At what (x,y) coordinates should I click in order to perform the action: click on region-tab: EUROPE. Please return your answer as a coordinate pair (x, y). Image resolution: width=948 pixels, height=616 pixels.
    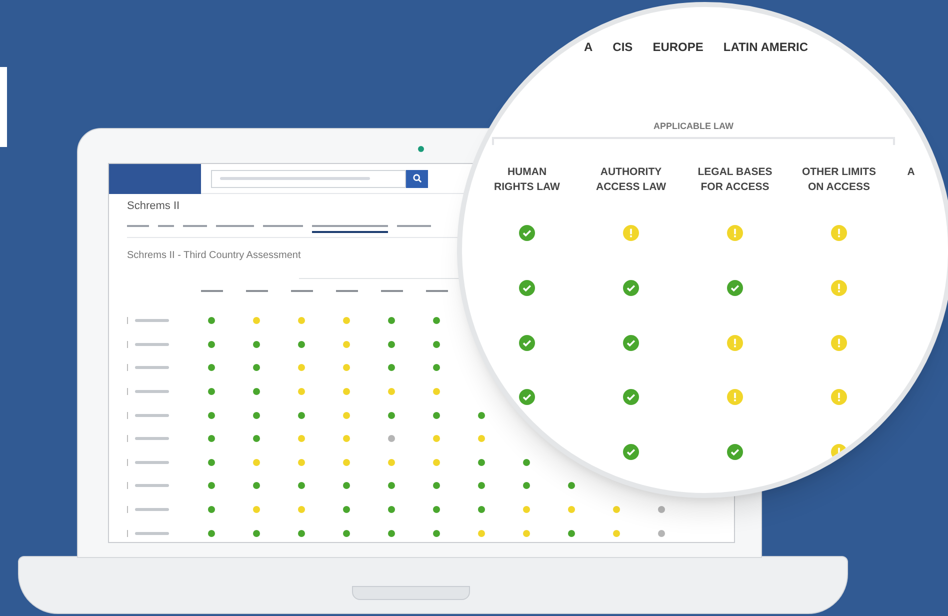
    Looking at the image, I should click on (678, 47).